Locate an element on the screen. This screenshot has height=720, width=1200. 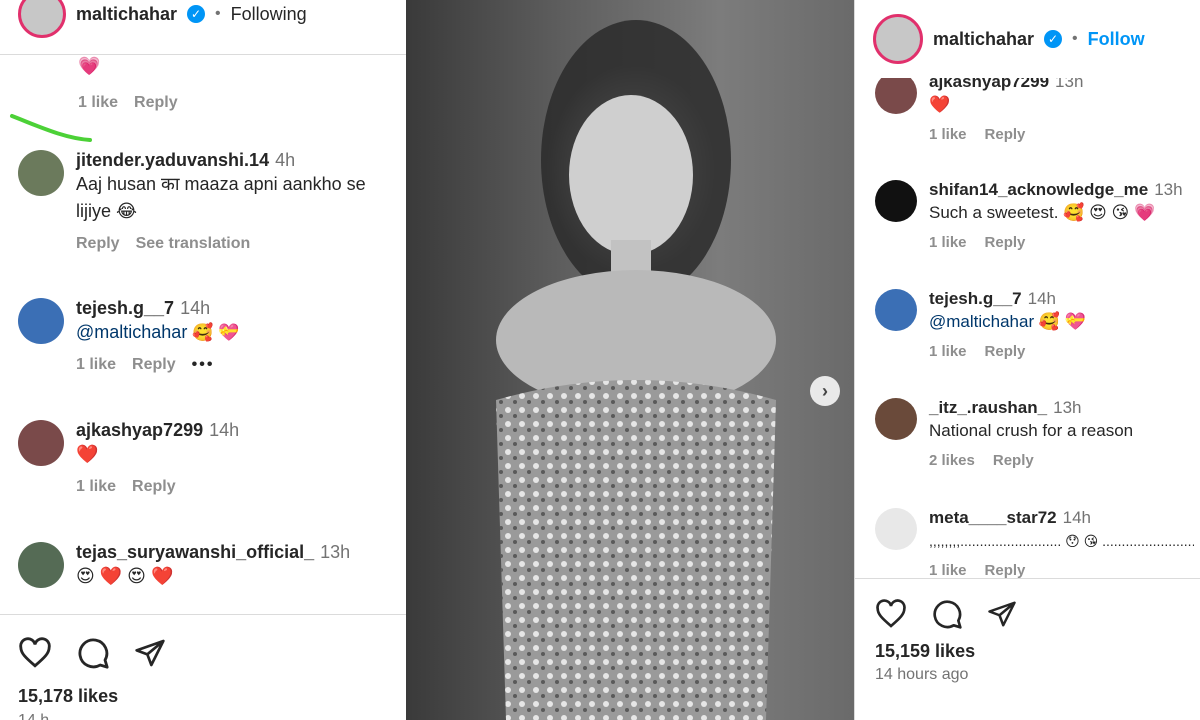
comment-emojis: ❤️ is located at coordinates (87, 454).